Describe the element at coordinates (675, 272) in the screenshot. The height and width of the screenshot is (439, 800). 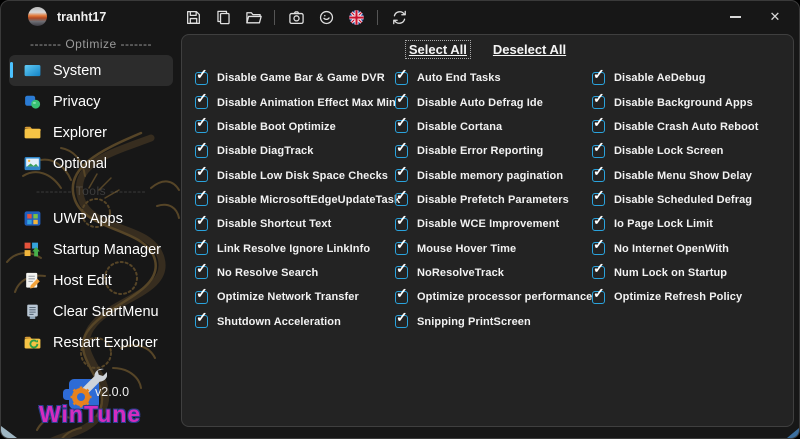
I see `checkbox-item: ✓ Num Lock on Startup` at that location.